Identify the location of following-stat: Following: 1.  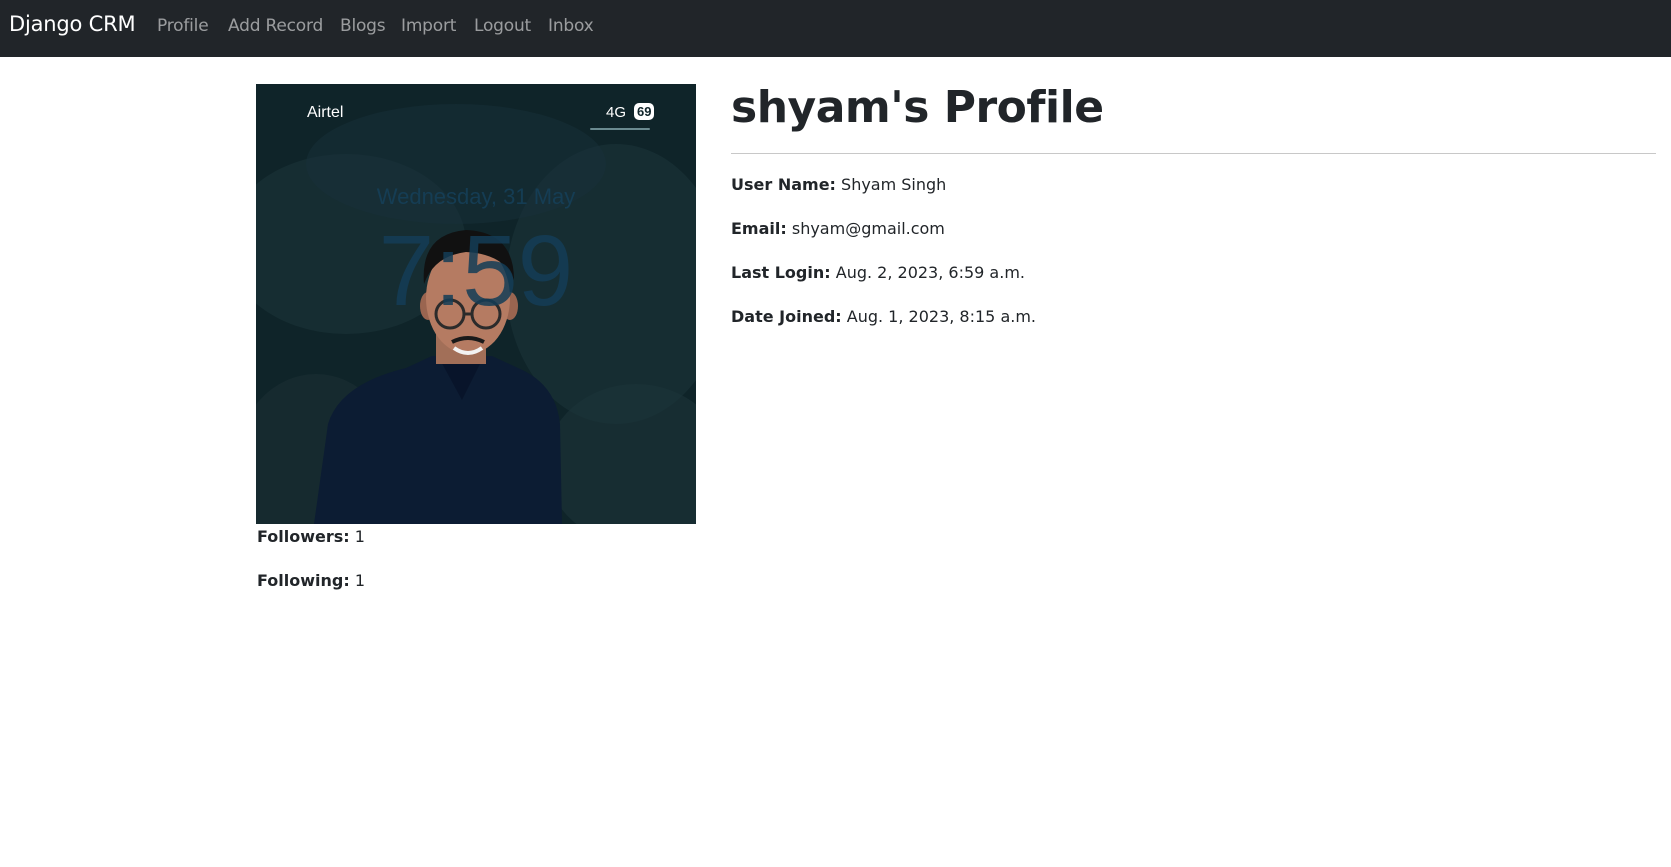
(311, 580).